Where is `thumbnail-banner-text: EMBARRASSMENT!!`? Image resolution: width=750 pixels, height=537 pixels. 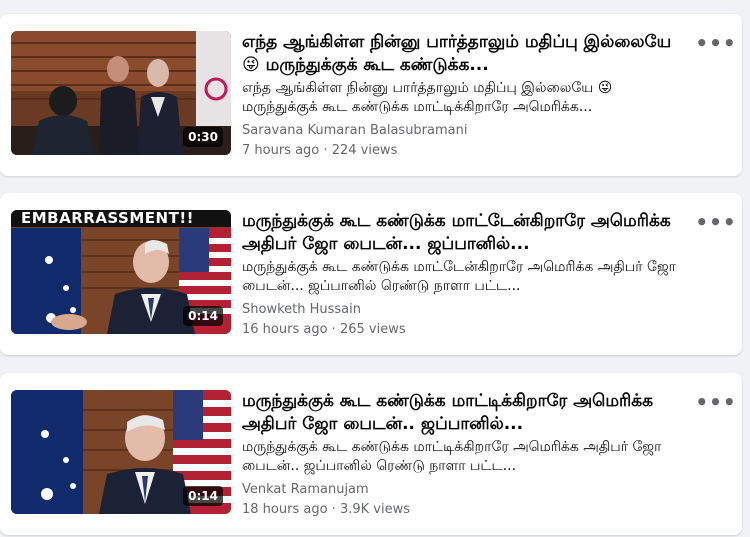 thumbnail-banner-text: EMBARRASSMENT!! is located at coordinates (121, 218).